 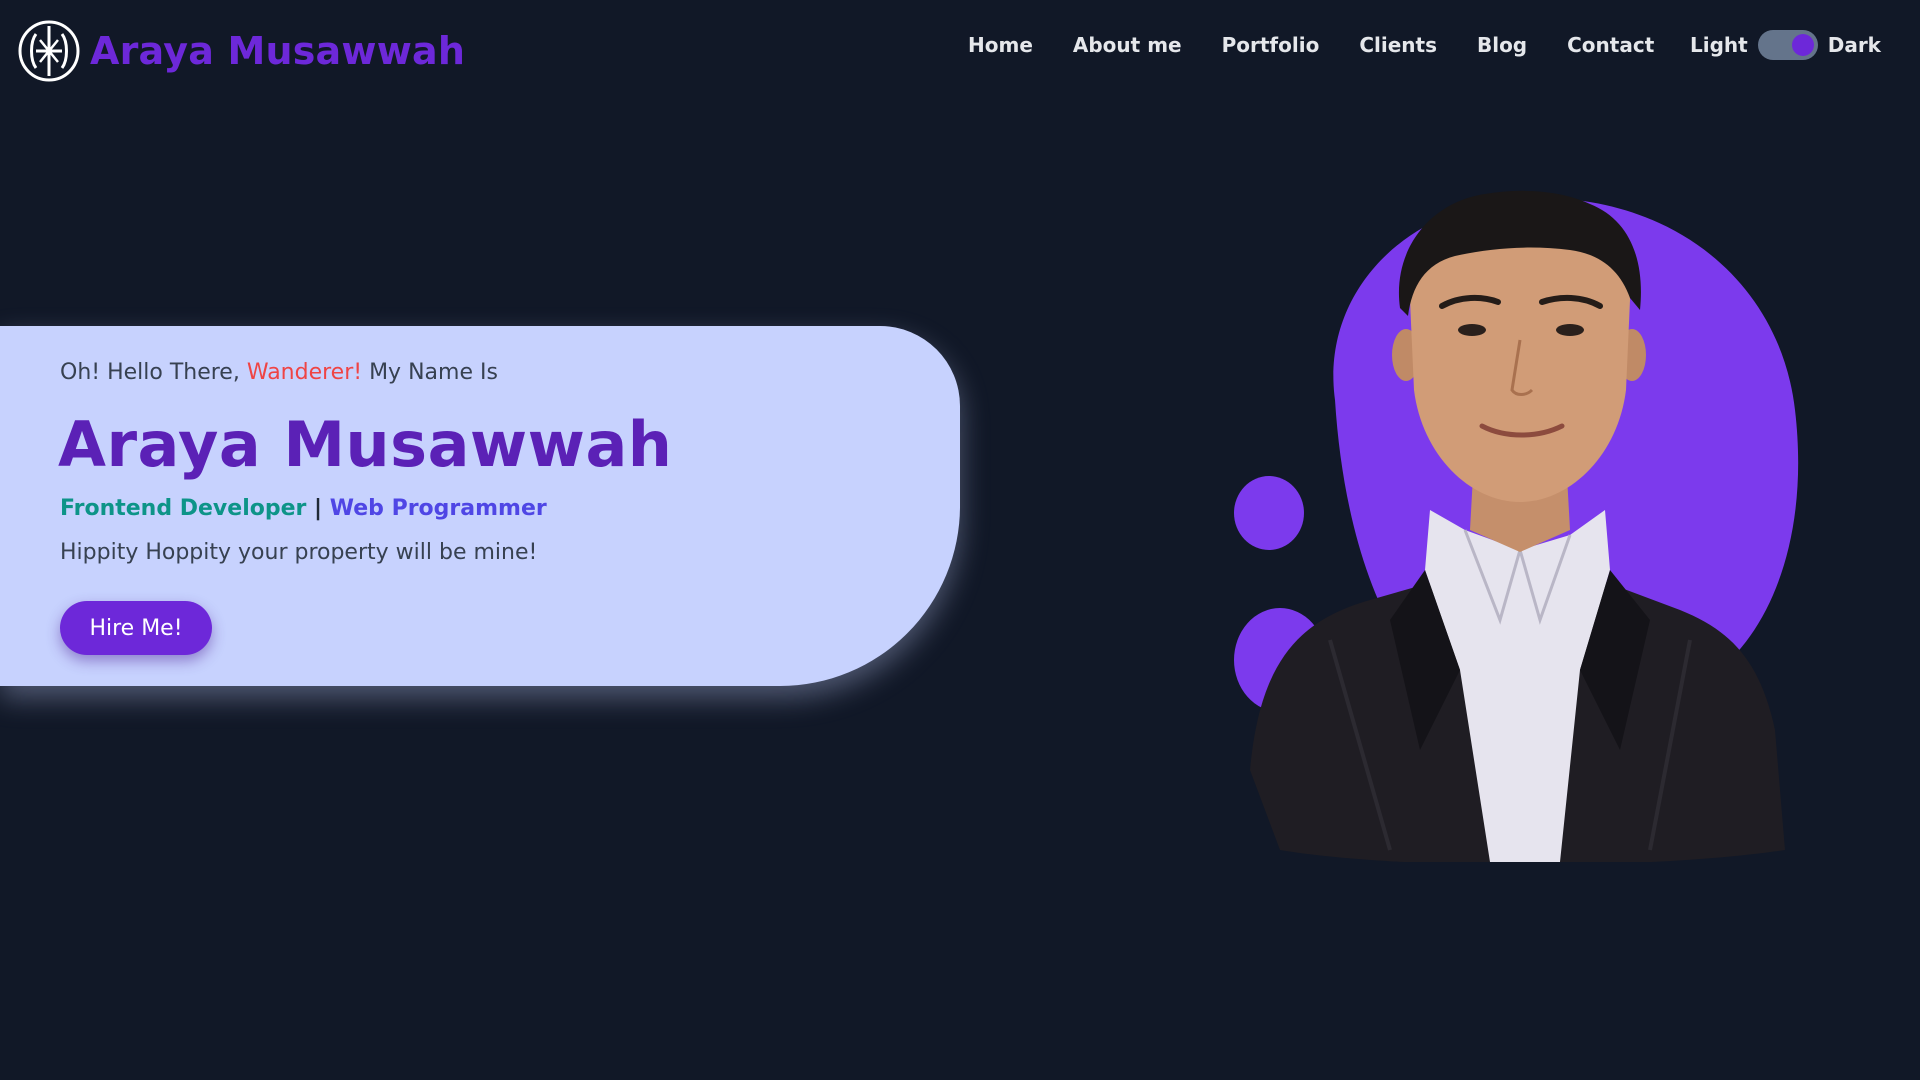 I want to click on greeting-suffix: My Name Is, so click(x=433, y=372).